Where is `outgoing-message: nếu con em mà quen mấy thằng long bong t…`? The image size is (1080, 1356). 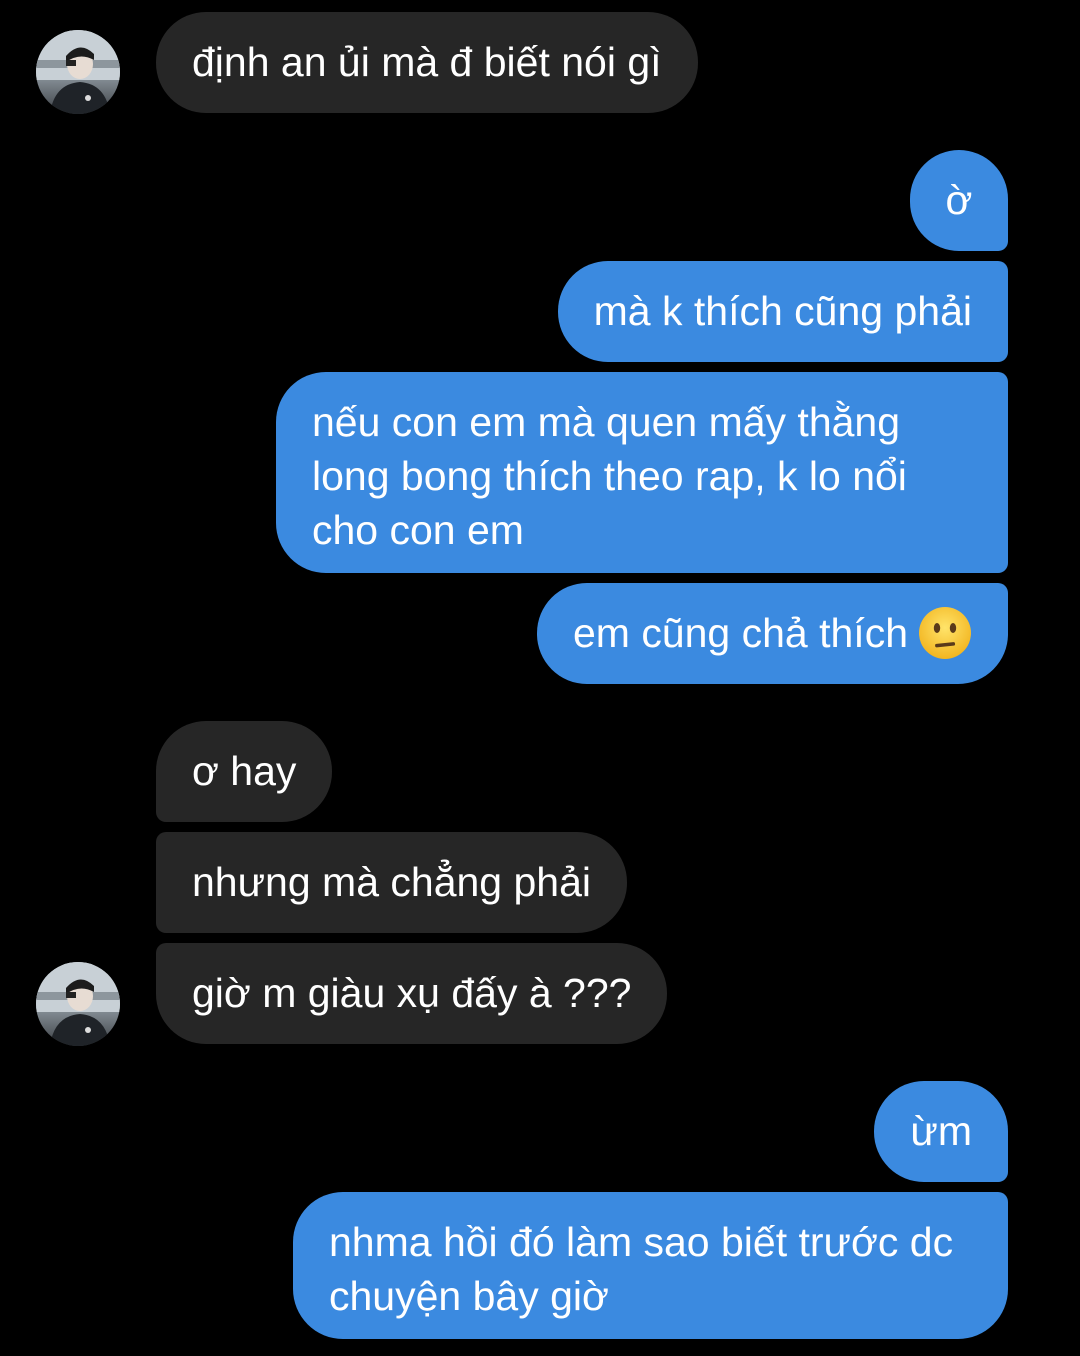 outgoing-message: nếu con em mà quen mấy thằng long bong t… is located at coordinates (642, 472).